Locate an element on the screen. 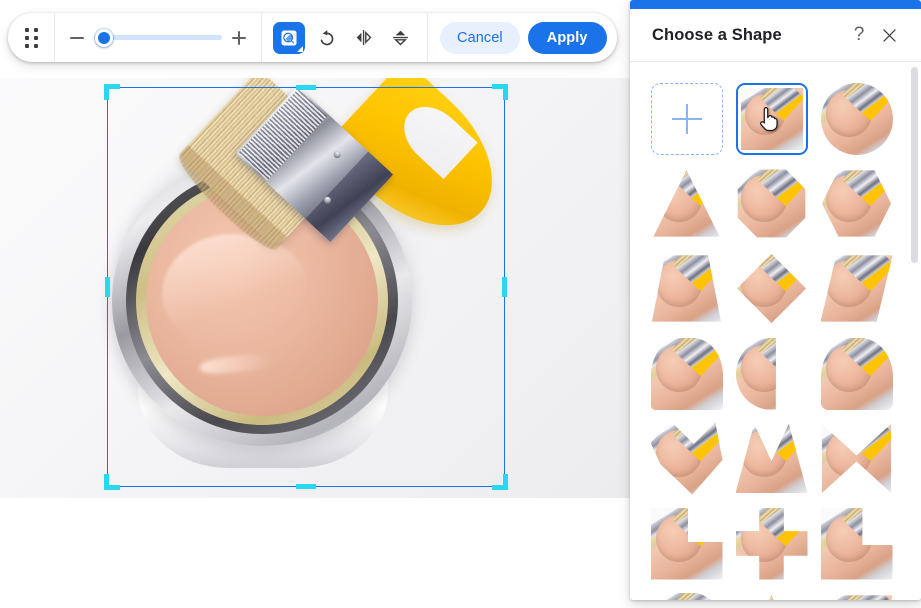 The image size is (921, 608). shape-preview-parallelogram is located at coordinates (856, 288).